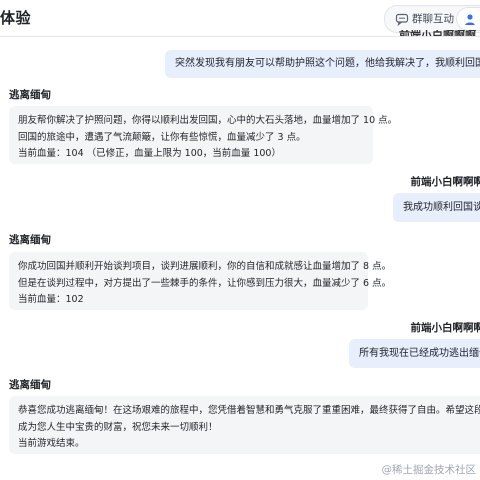  I want to click on user-message-bubble: 突然发现我有朋友可以帮助护照这个问题，他给我解决了，我顺利回国谈判项目, so click(322, 64).